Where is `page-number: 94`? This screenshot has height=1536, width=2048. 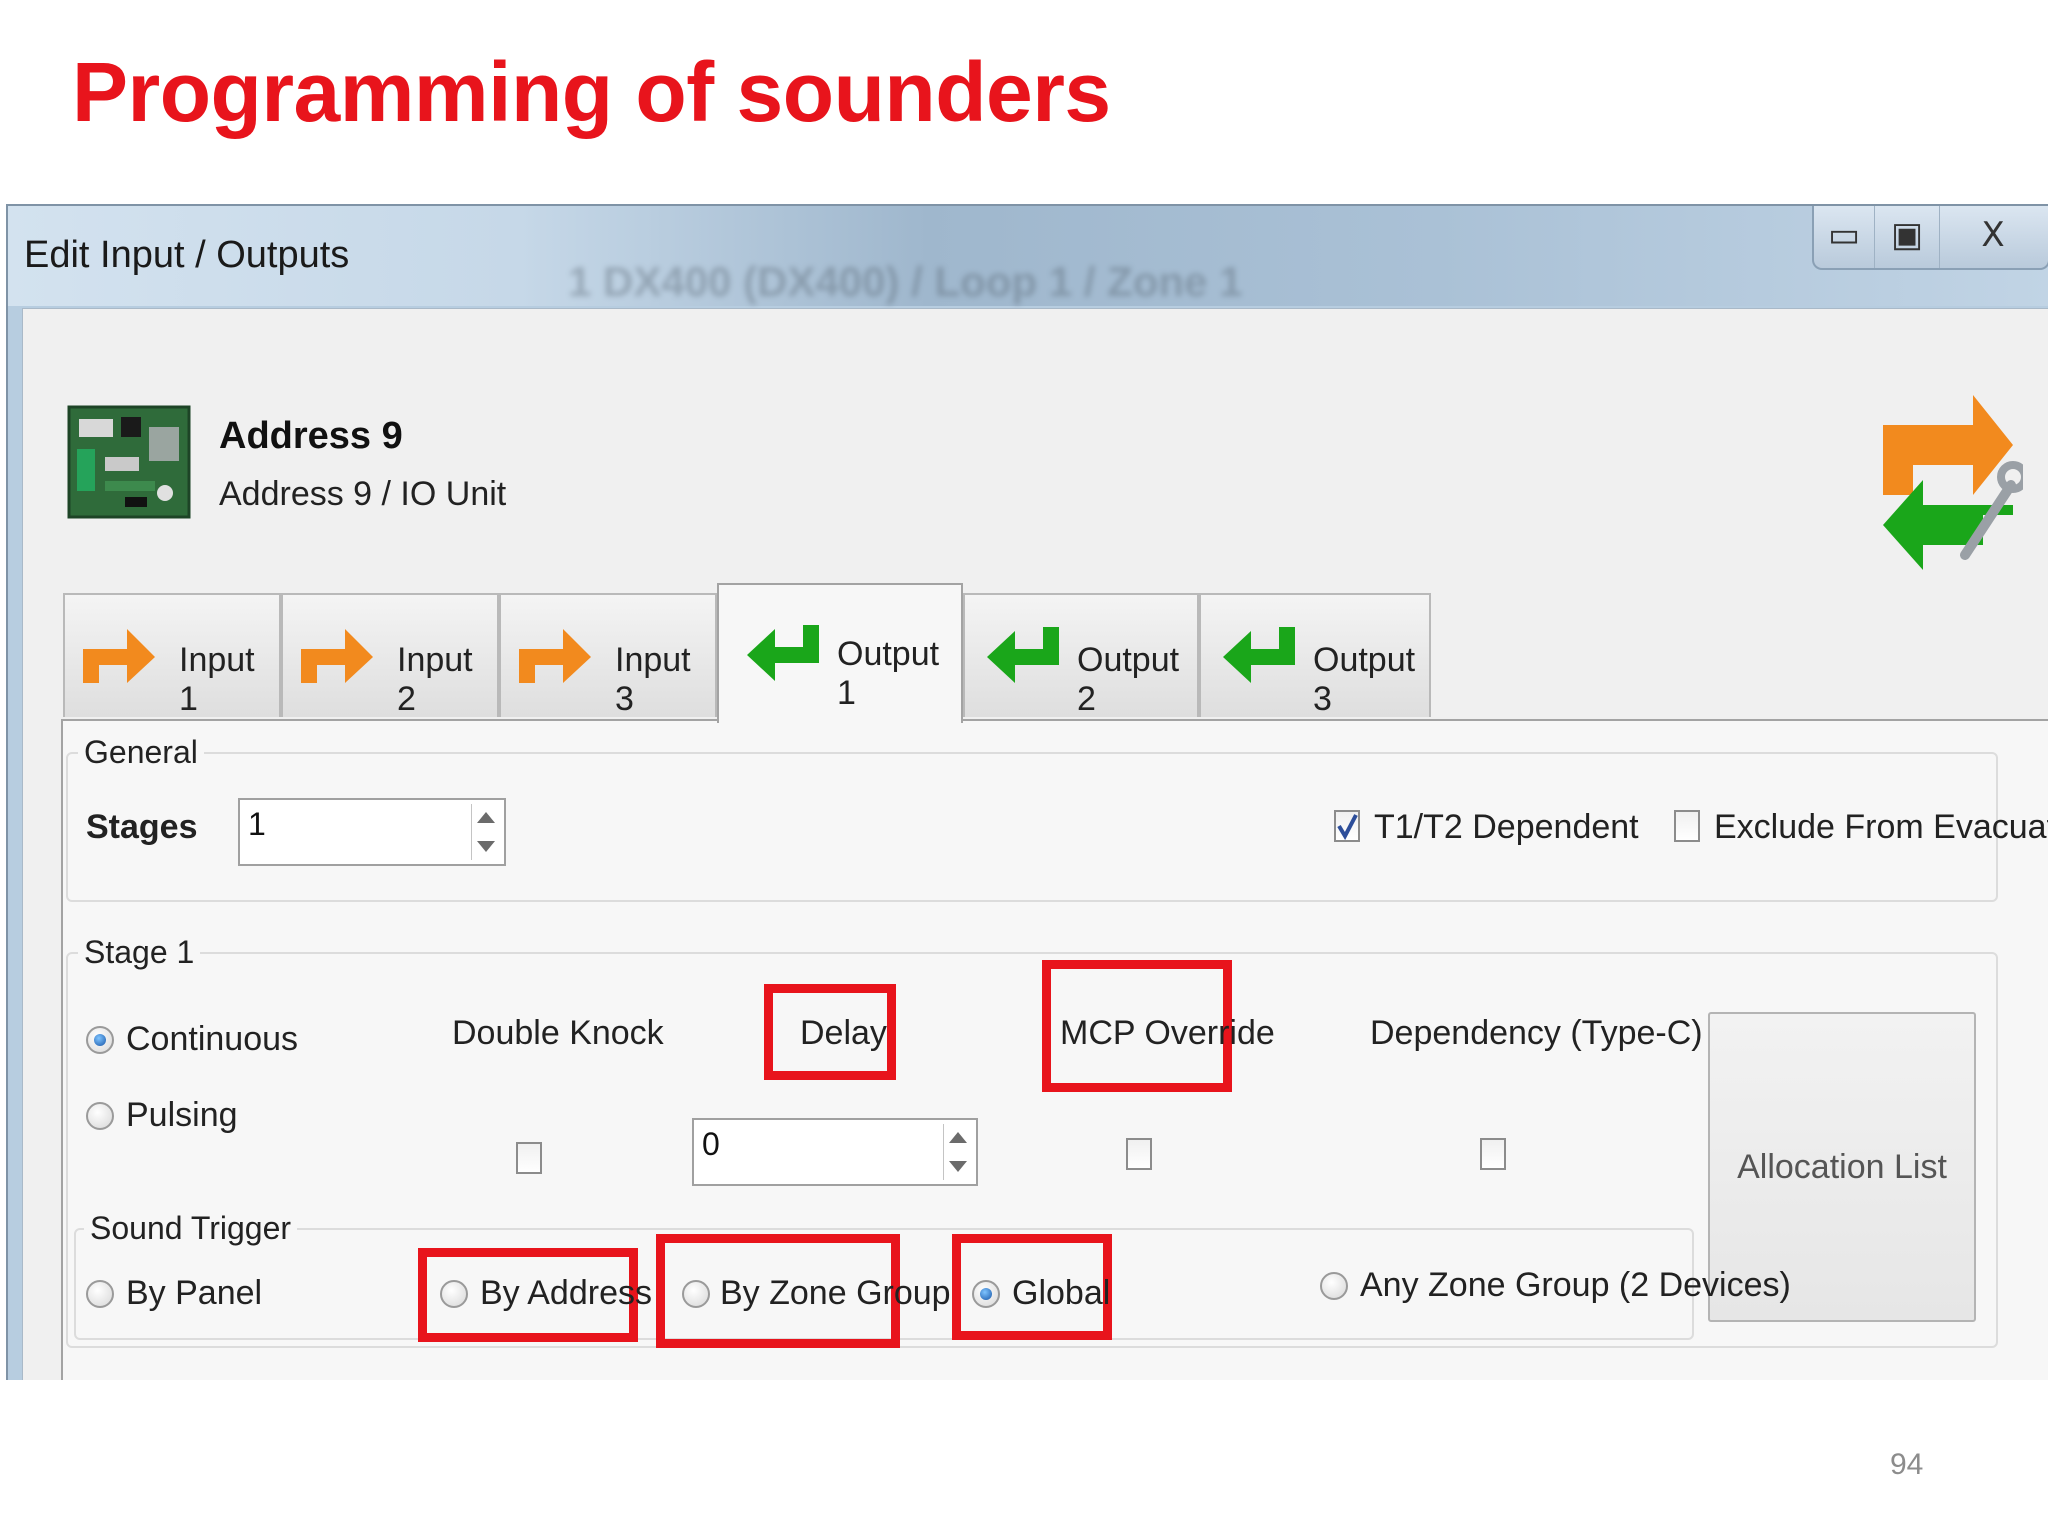
page-number: 94 is located at coordinates (1907, 1464).